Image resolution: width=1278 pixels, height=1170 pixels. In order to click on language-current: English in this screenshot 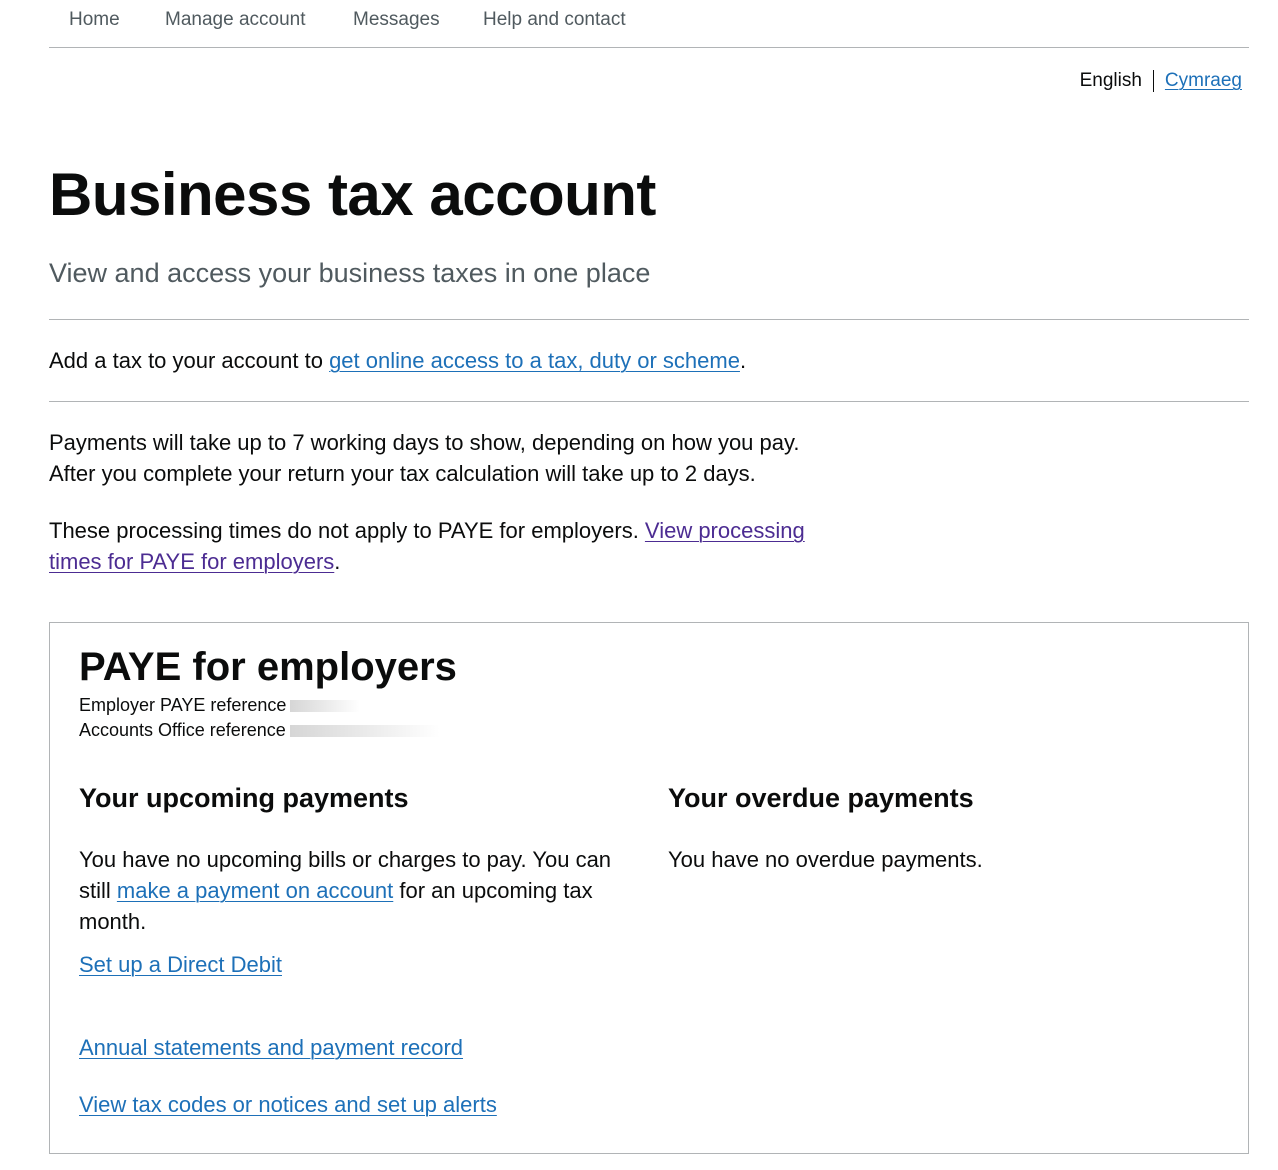, I will do `click(1110, 80)`.